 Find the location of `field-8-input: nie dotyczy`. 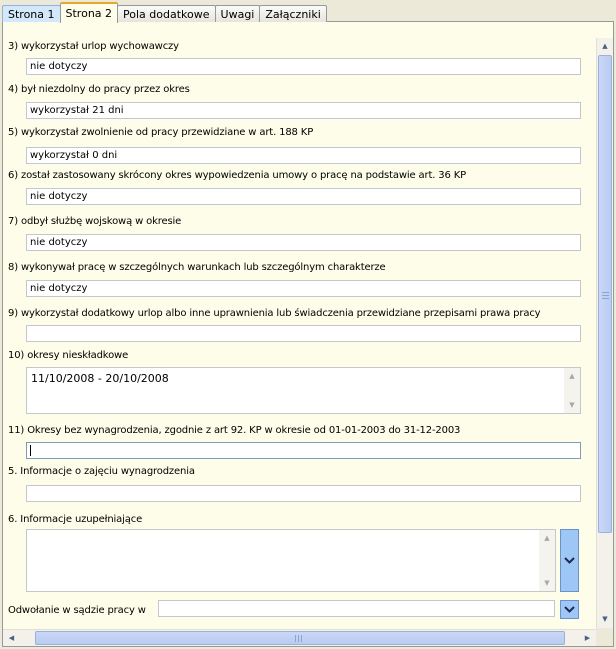

field-8-input: nie dotyczy is located at coordinates (303, 288).